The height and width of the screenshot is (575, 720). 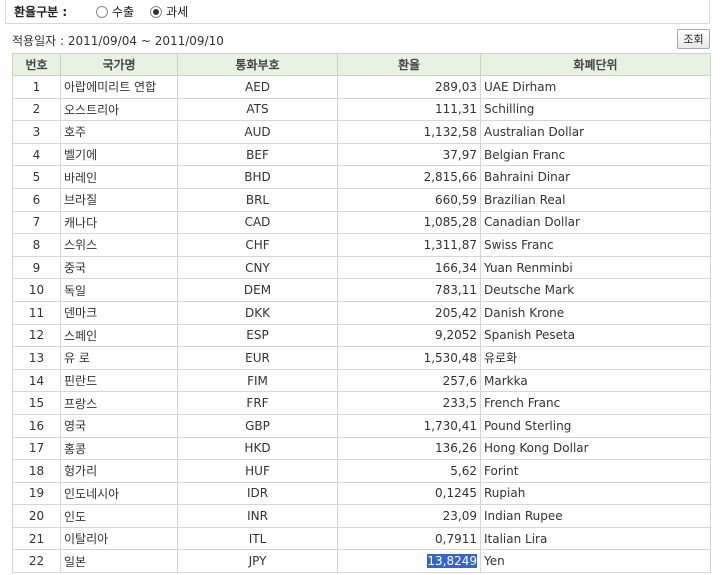 What do you see at coordinates (257, 312) in the screenshot?
I see `cell-currency-code: DKK` at bounding box center [257, 312].